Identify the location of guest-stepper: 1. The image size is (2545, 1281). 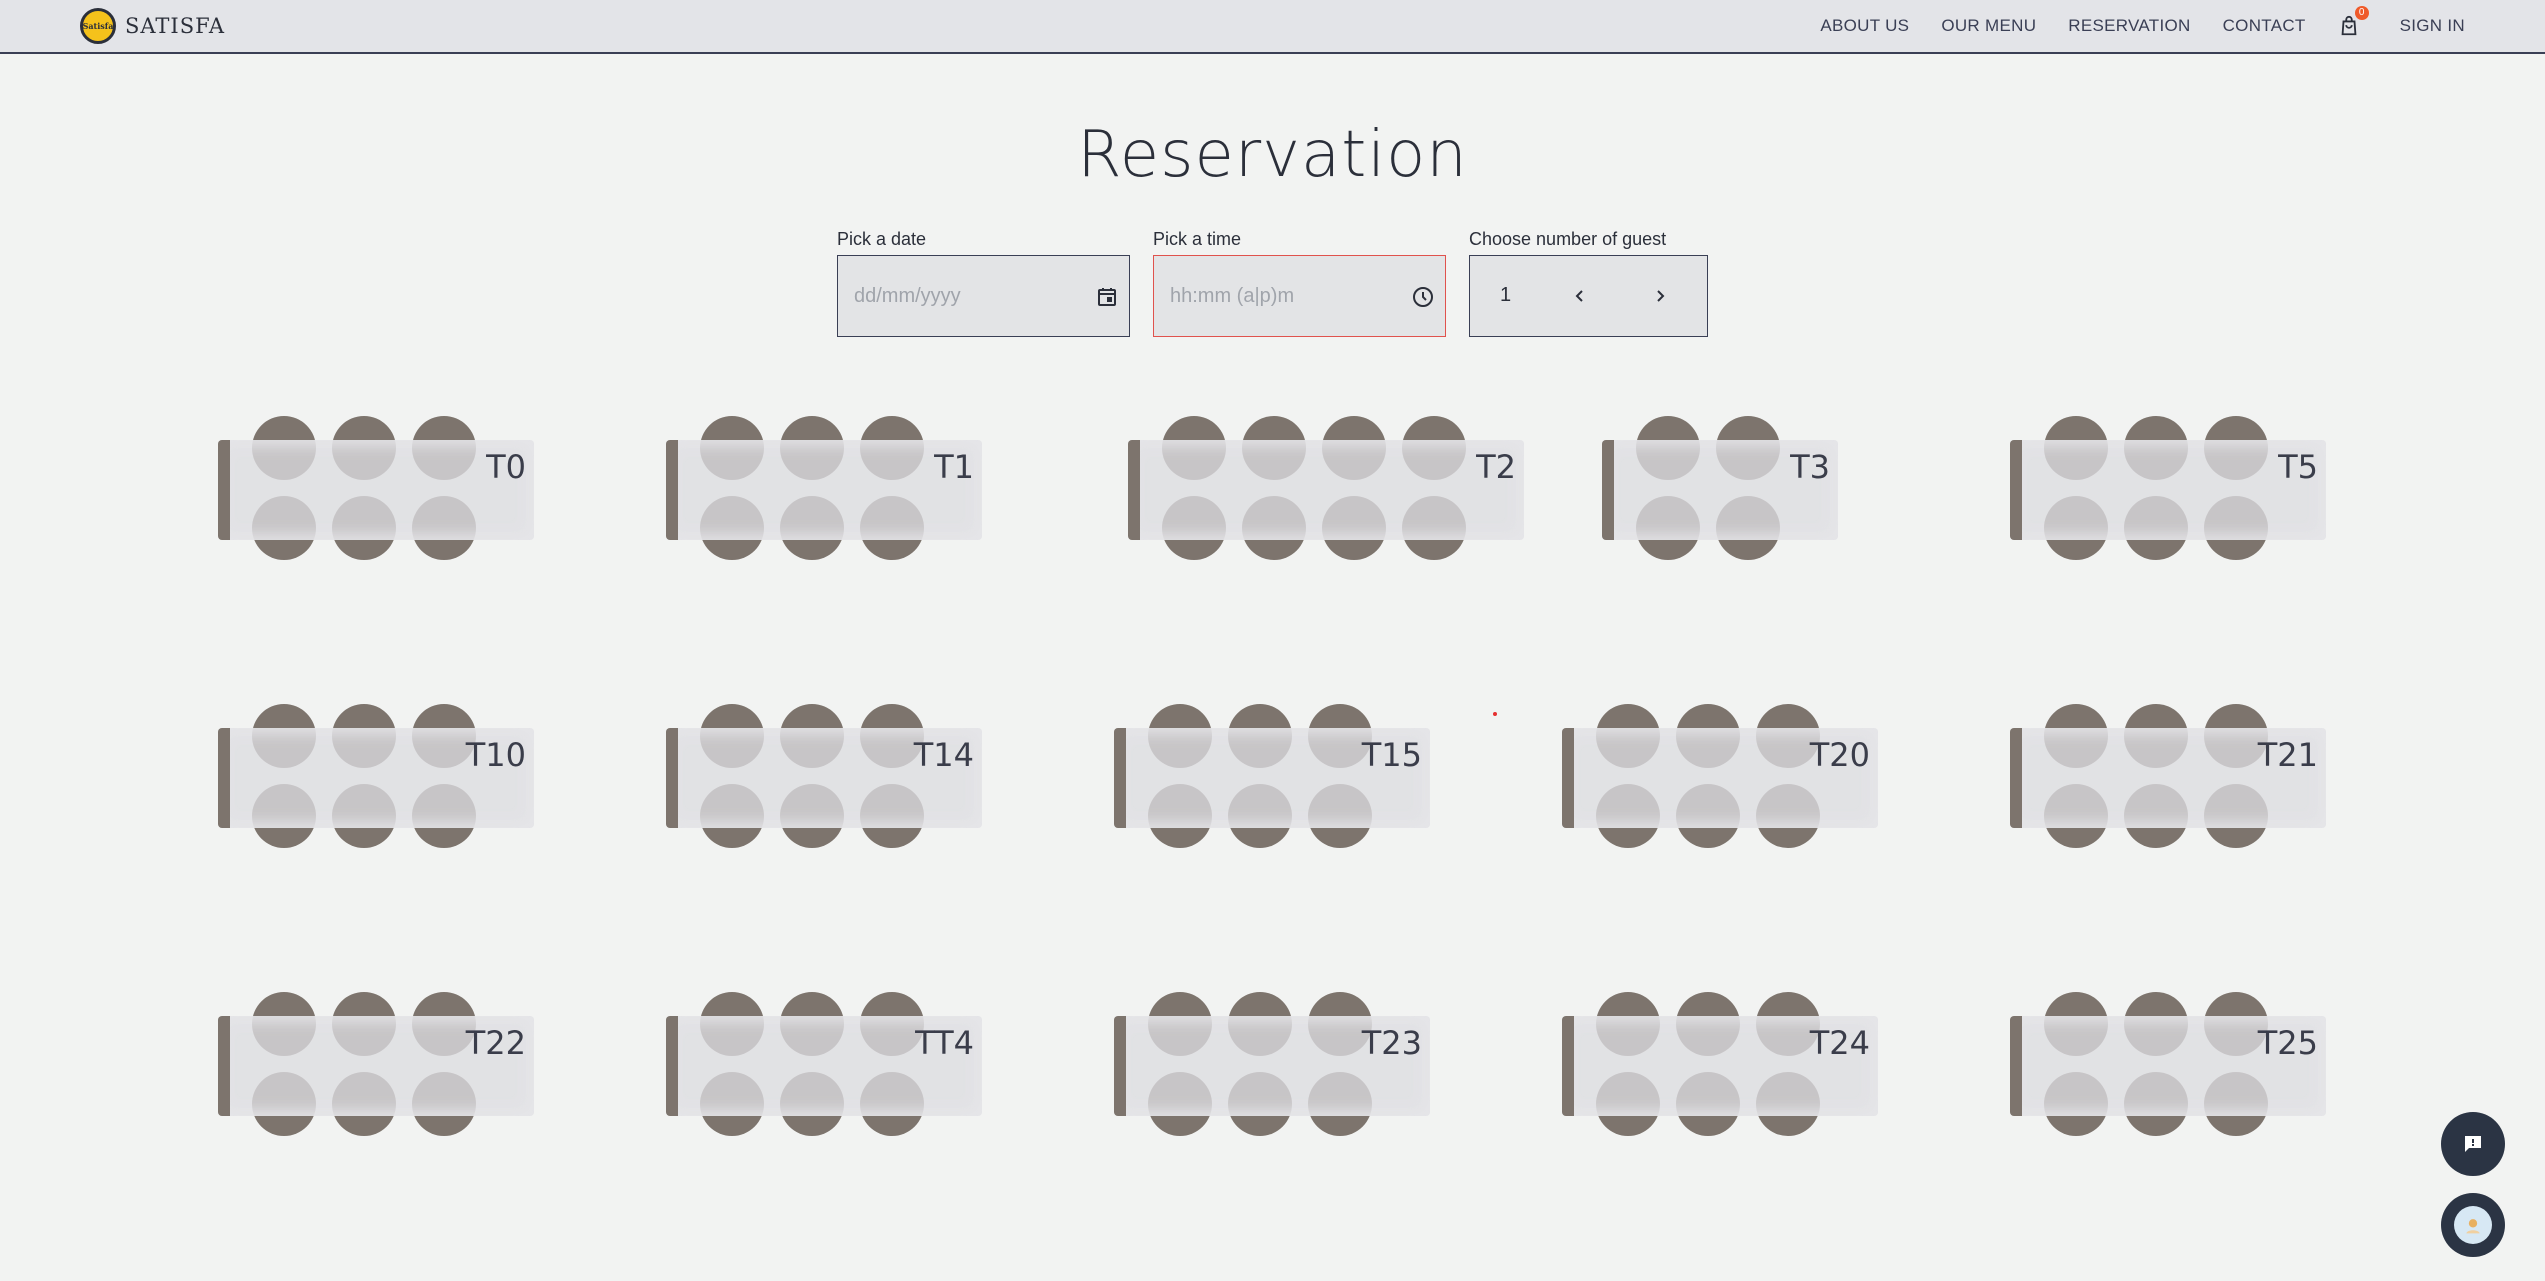
(1588, 296).